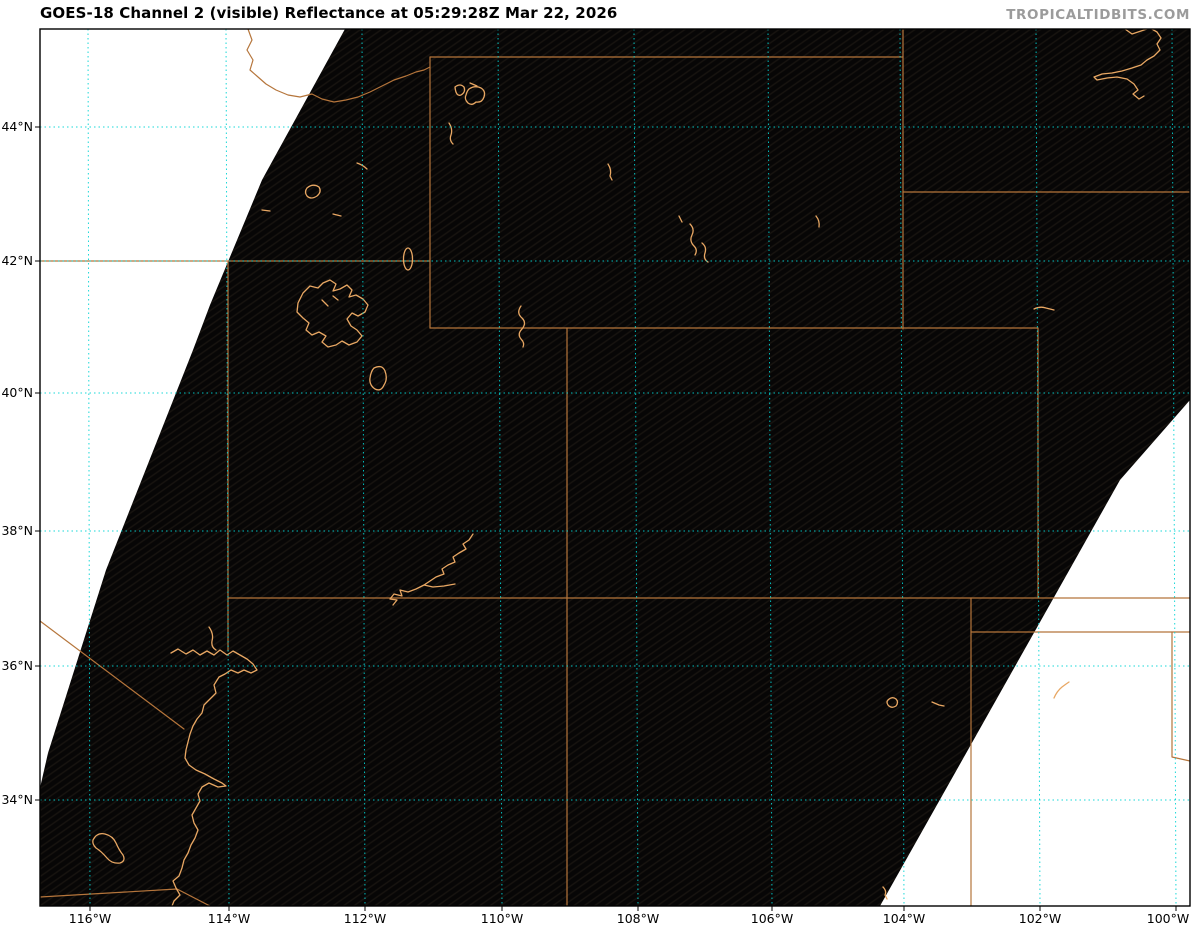  What do you see at coordinates (90, 918) in the screenshot?
I see `x-axis-label: 116°W` at bounding box center [90, 918].